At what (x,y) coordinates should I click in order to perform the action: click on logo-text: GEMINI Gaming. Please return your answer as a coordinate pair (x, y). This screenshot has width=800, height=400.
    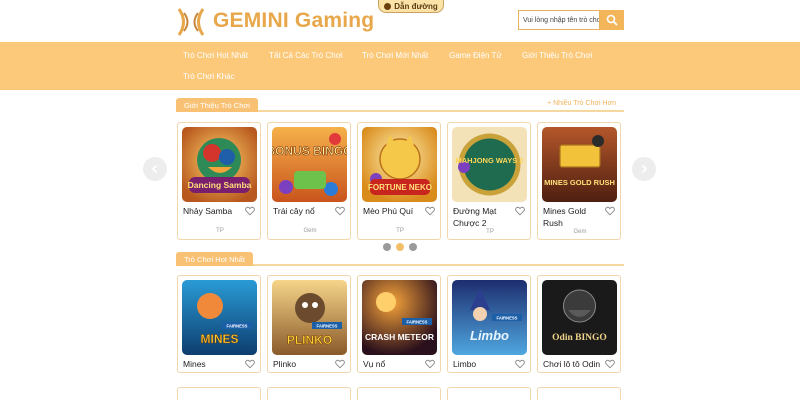
    Looking at the image, I should click on (293, 21).